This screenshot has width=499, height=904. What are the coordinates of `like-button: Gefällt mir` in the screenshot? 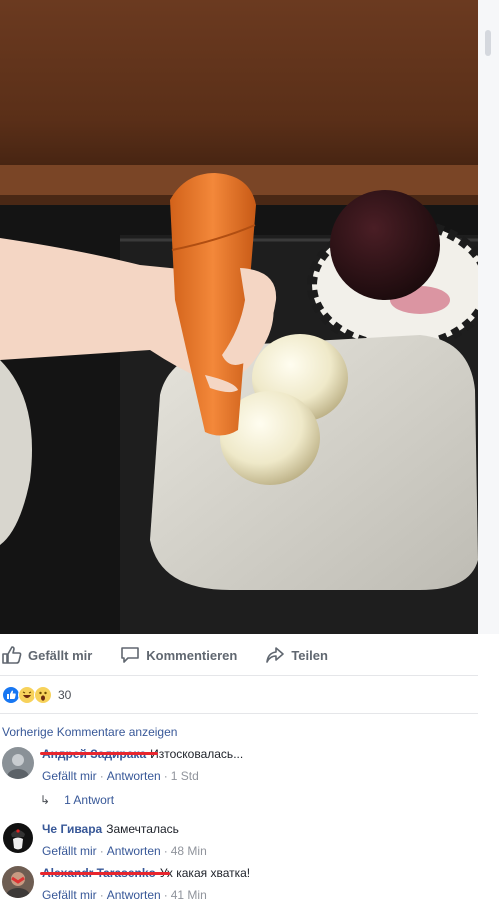 It's located at (47, 655).